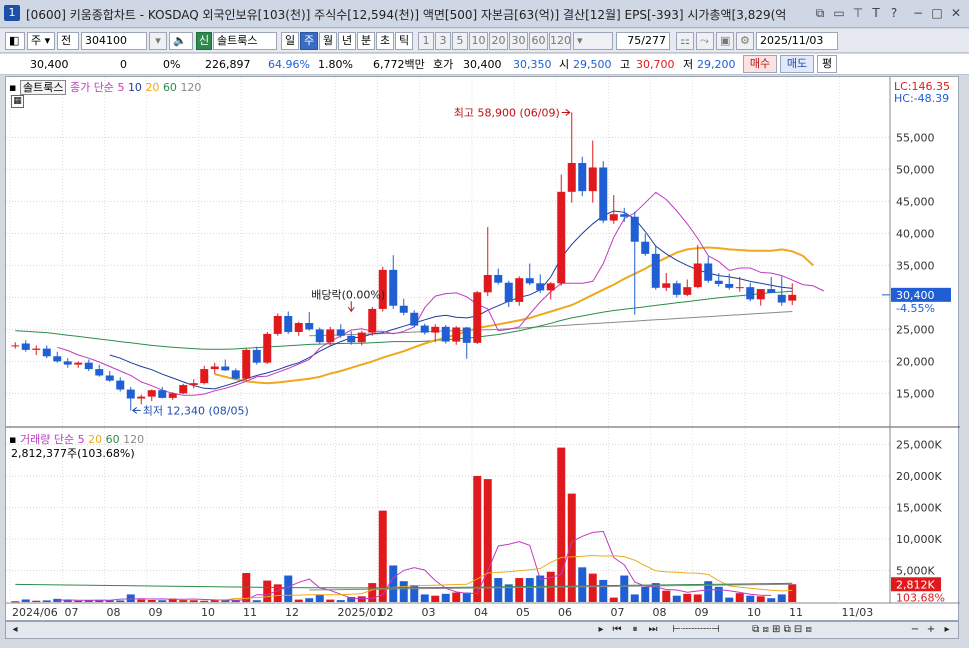  I want to click on tick-btn-5: 30, so click(518, 41).